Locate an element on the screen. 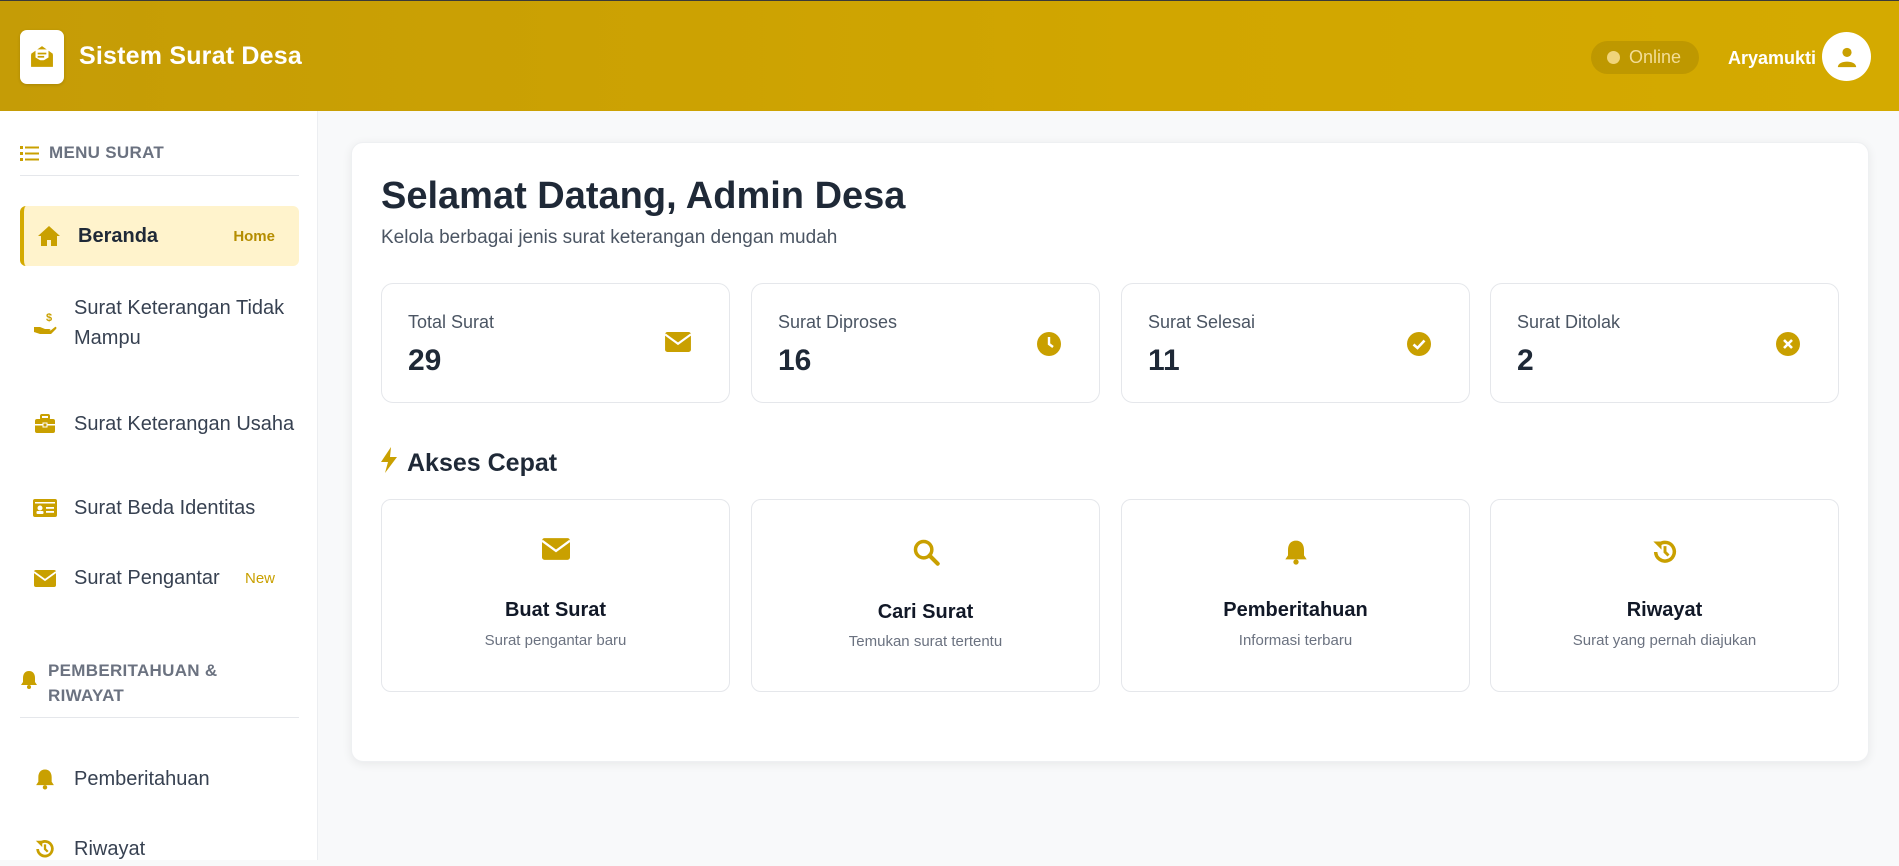 This screenshot has height=866, width=1899. stat-label: Surat Selesai is located at coordinates (1202, 322).